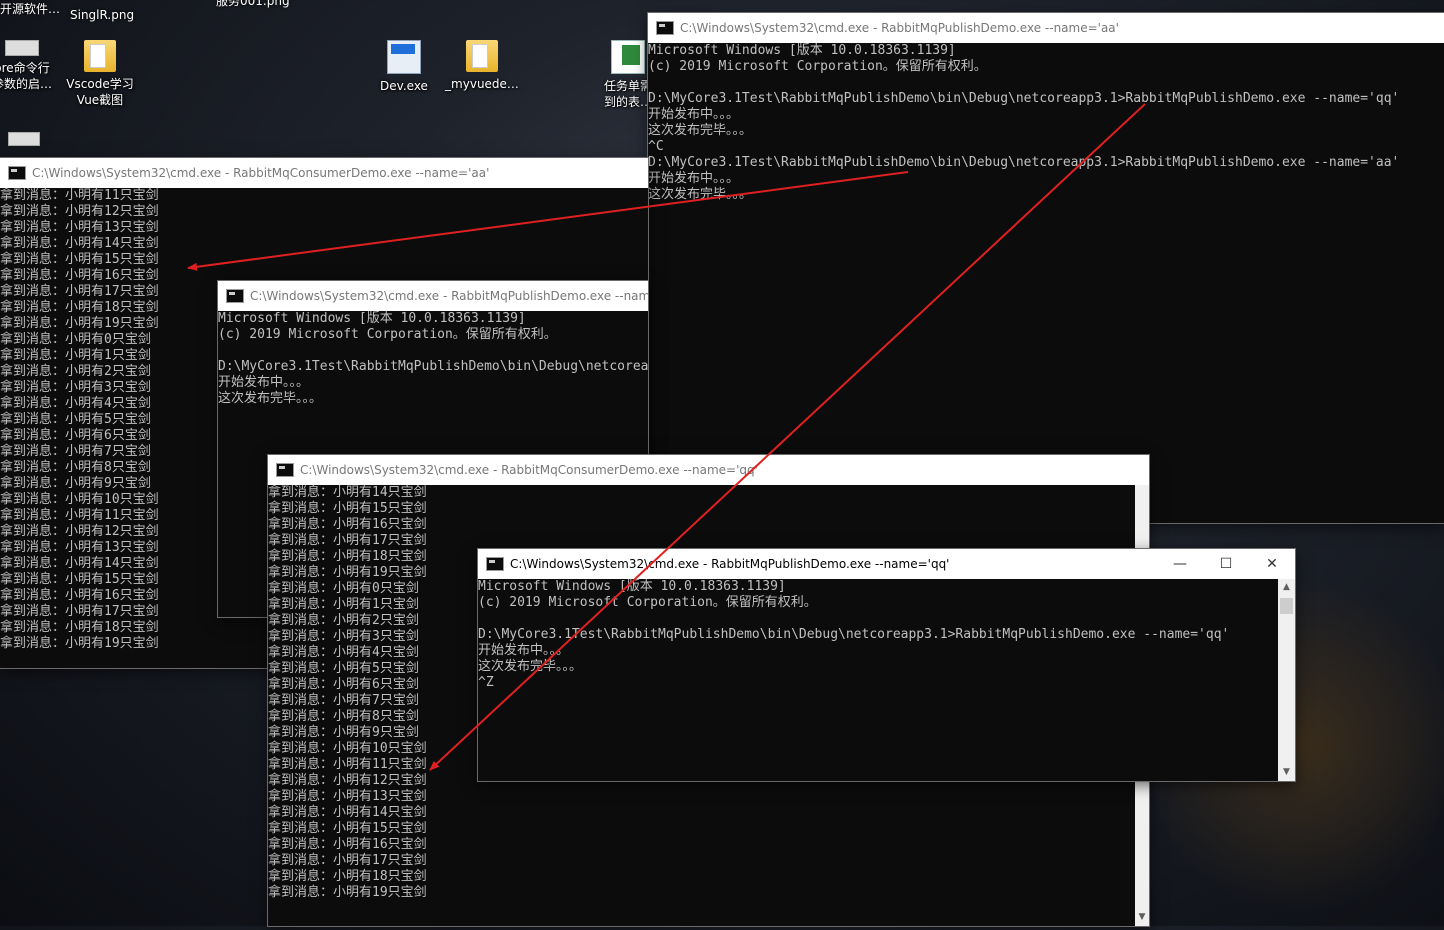 The width and height of the screenshot is (1444, 930). I want to click on scroll-up-icon: ▲, so click(1286, 587).